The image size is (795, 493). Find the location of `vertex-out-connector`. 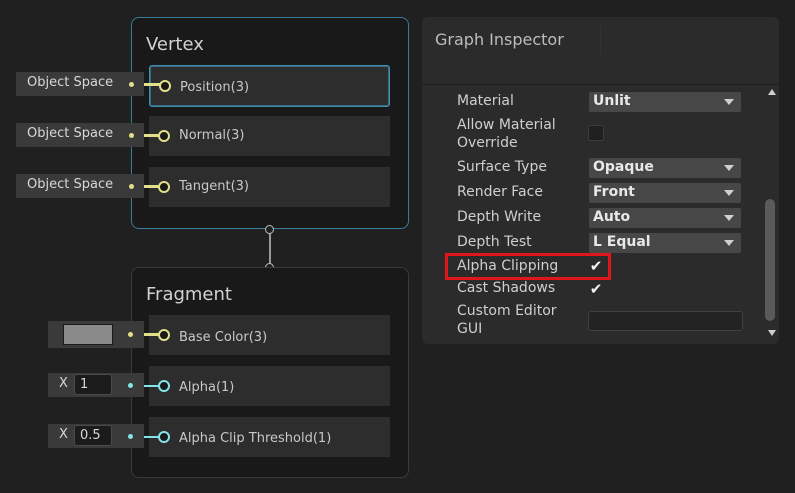

vertex-out-connector is located at coordinates (269, 229).